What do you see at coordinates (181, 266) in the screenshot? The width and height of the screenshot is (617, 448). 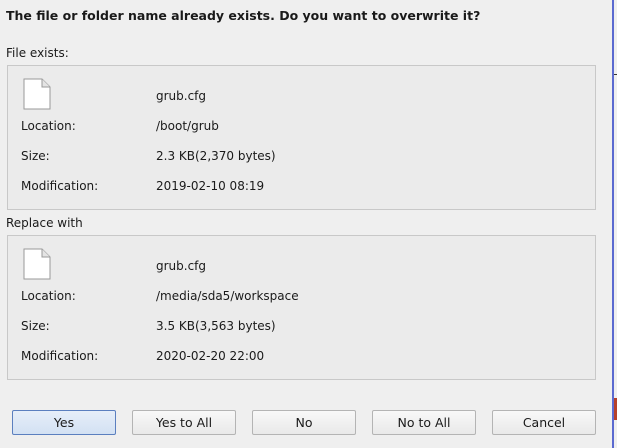 I see `replacement-file-name: grub.cfg` at bounding box center [181, 266].